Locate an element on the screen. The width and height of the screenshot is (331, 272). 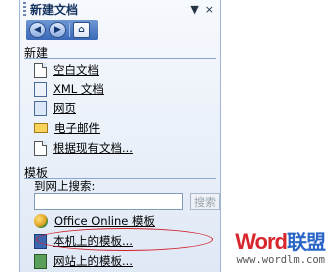
new-item-label: 网页 is located at coordinates (64, 108).